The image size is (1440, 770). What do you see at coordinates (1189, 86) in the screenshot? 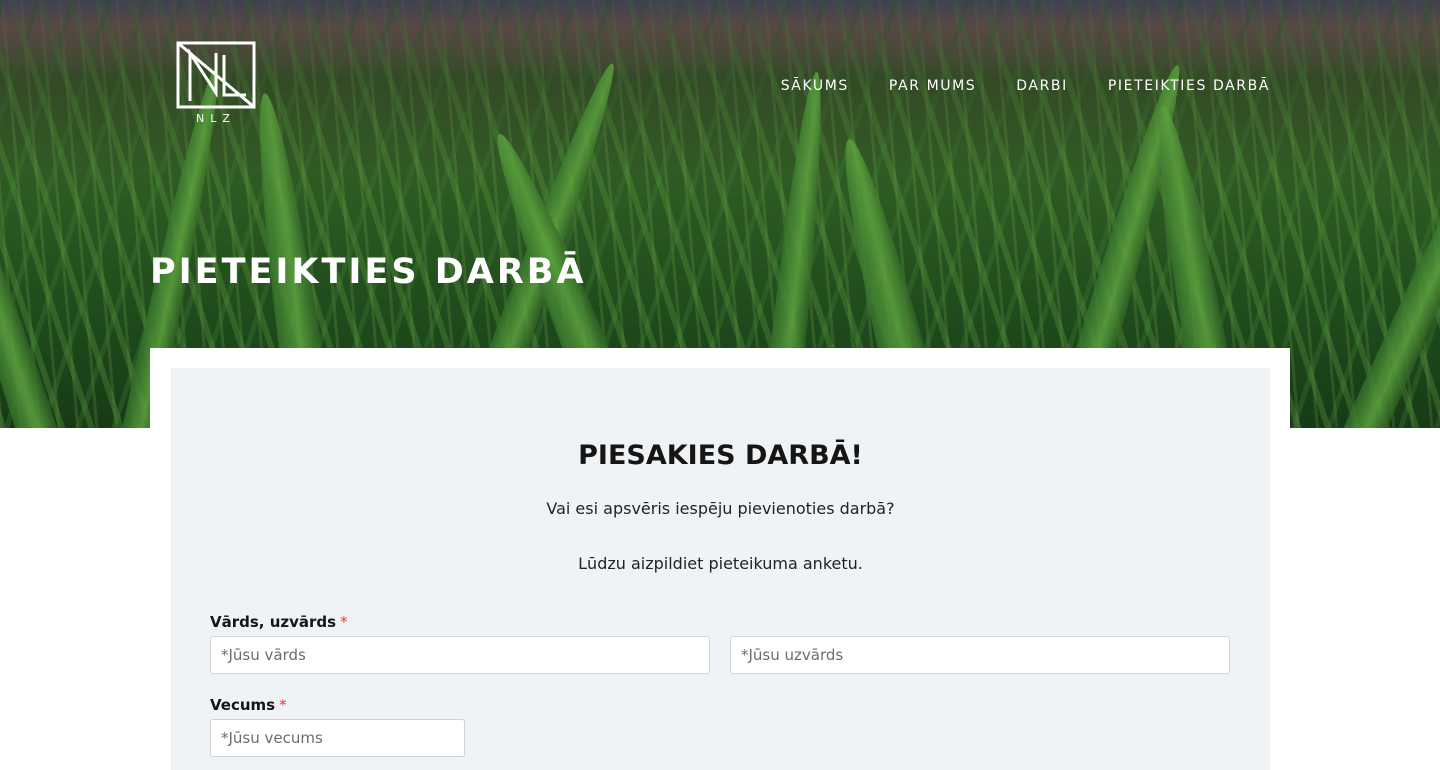
I see `nav-item-pieteikties-darba: PIETEIKTIES DARBĀ` at bounding box center [1189, 86].